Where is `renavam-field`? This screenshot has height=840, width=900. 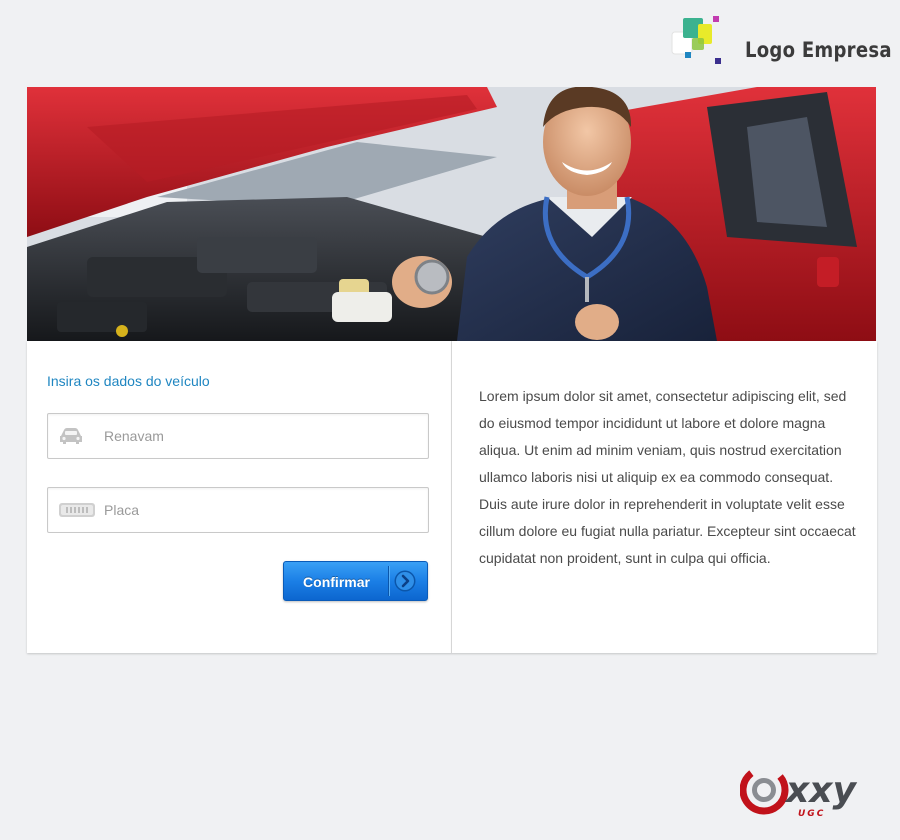 renavam-field is located at coordinates (238, 436).